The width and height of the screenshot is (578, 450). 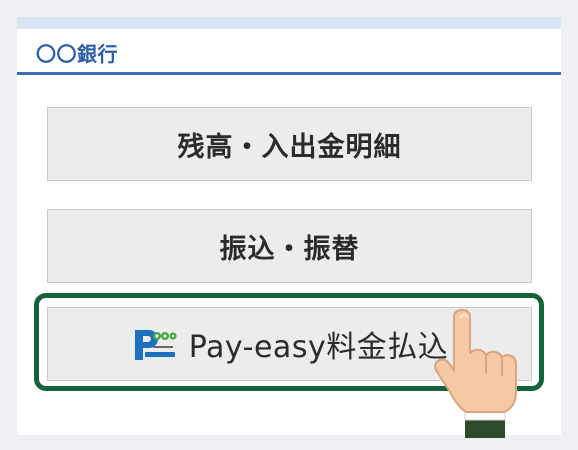 I want to click on bank-name: 〇〇銀行, so click(x=77, y=54).